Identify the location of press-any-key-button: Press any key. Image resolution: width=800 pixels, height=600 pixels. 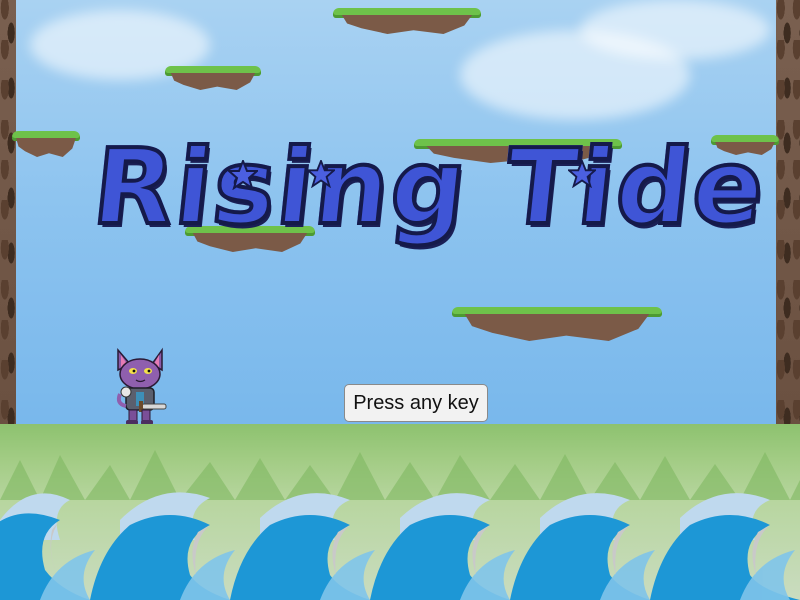
(416, 403).